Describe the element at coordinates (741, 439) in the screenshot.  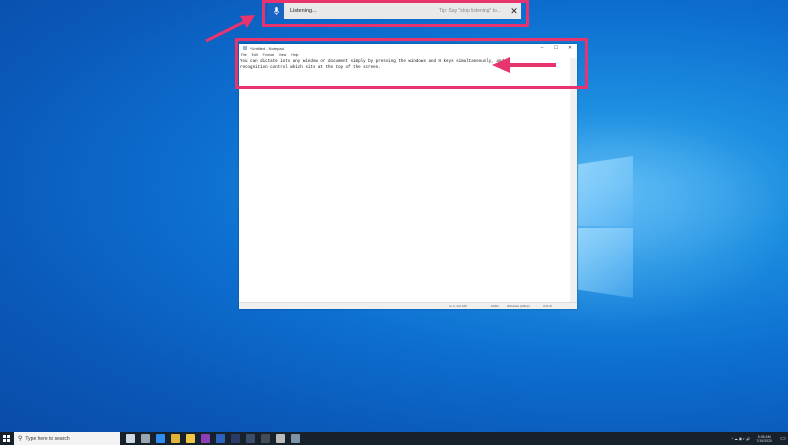
I see `tray-icons: ^ ☁ ▣ ◐ 🔊` at that location.